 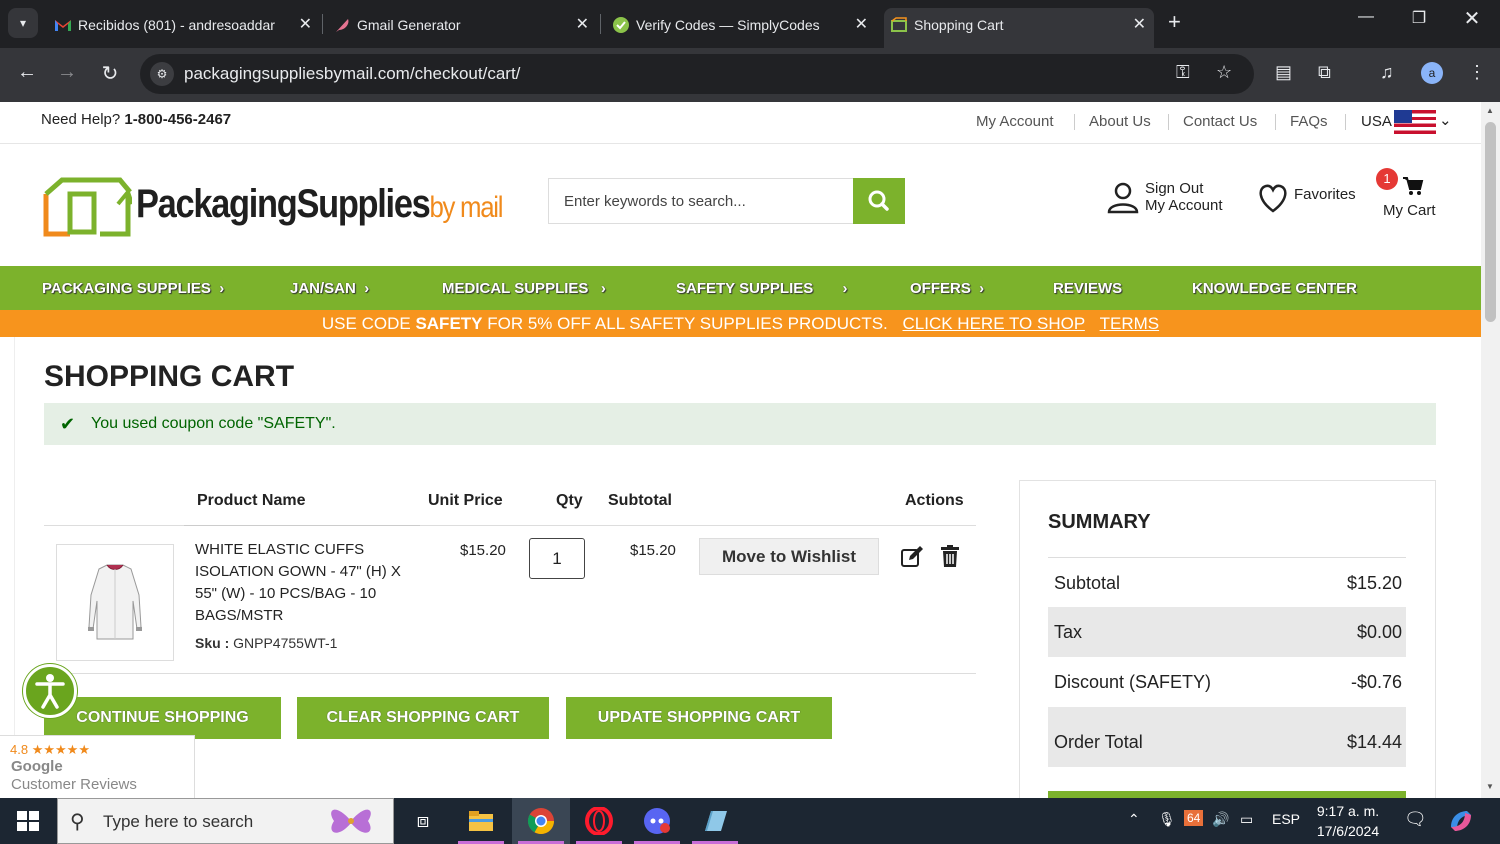 What do you see at coordinates (23, 23) in the screenshot?
I see `tab-search-button: ▾` at bounding box center [23, 23].